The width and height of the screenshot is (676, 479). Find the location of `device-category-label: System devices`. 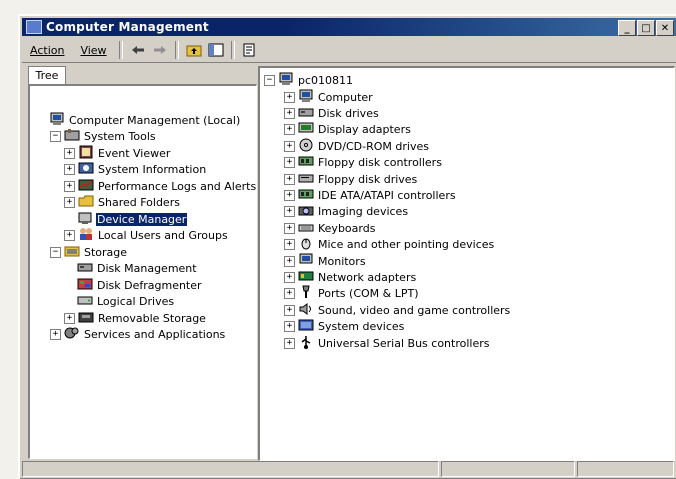

device-category-label: System devices is located at coordinates (361, 327).